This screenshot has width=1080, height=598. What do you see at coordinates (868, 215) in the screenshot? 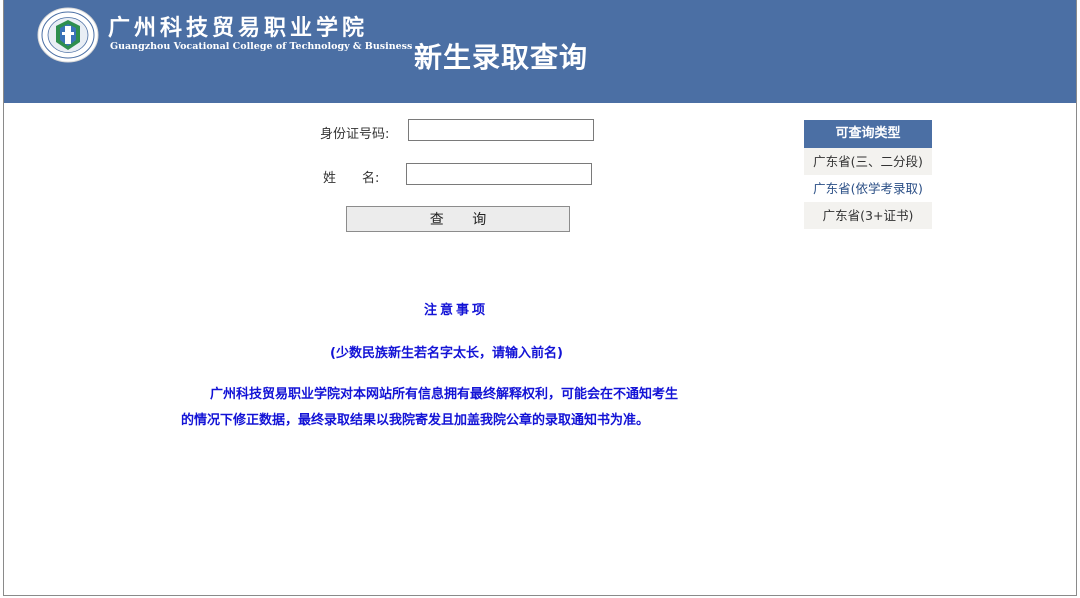
I see `query-type-item-3-plus-cert: 广东省(3+证书)` at bounding box center [868, 215].